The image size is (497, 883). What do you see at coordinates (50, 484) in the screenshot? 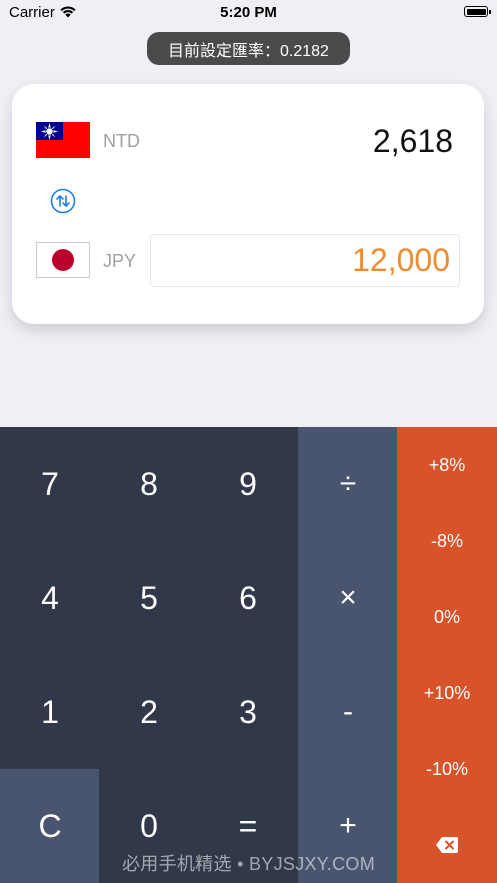
I see `key-7: 7` at bounding box center [50, 484].